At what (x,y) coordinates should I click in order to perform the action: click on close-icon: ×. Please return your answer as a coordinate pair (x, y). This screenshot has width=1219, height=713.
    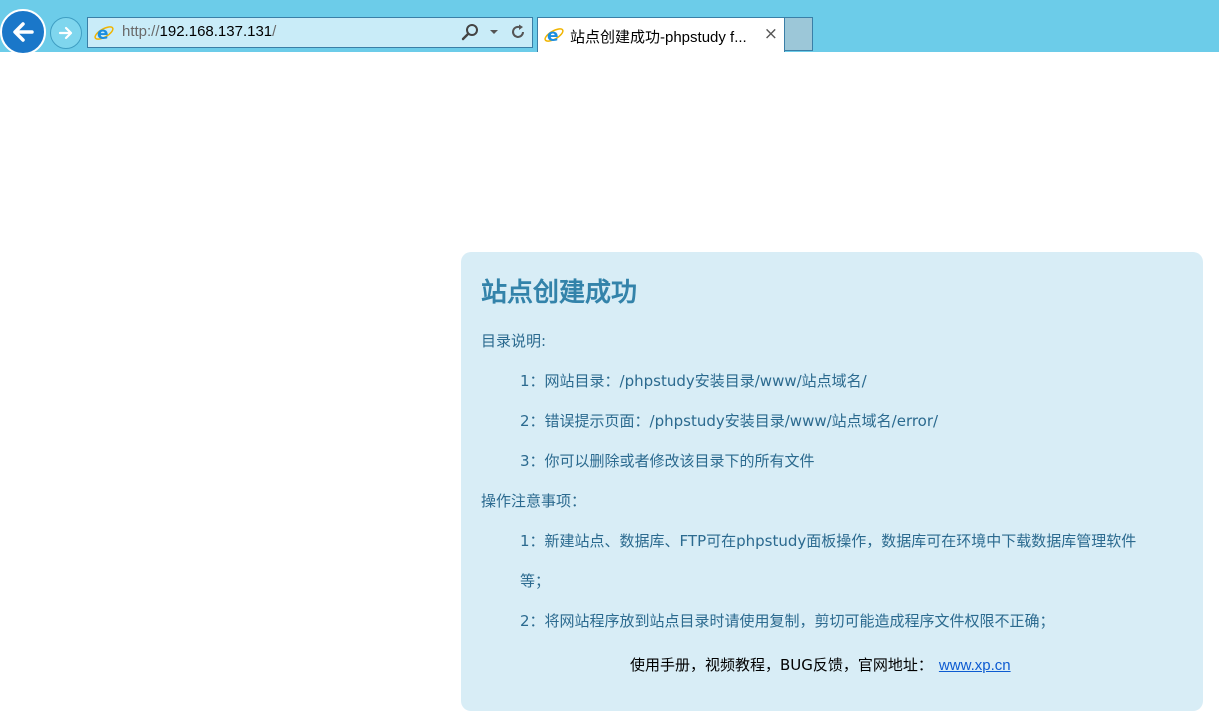
    Looking at the image, I should click on (771, 34).